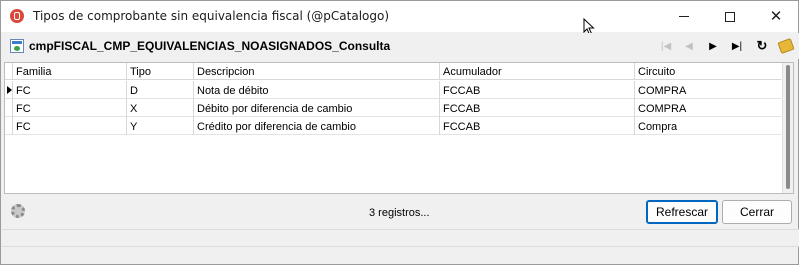 This screenshot has width=799, height=265. I want to click on row-selector-header, so click(9, 71).